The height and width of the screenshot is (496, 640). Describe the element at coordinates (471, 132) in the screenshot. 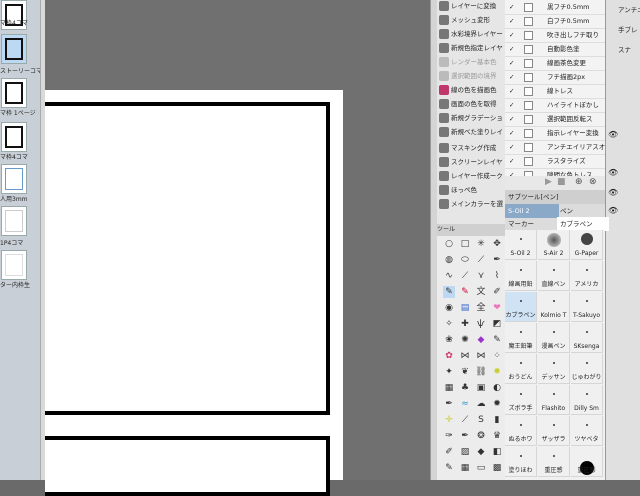

I see `action-item: 新規べた塗りレイヤー` at that location.